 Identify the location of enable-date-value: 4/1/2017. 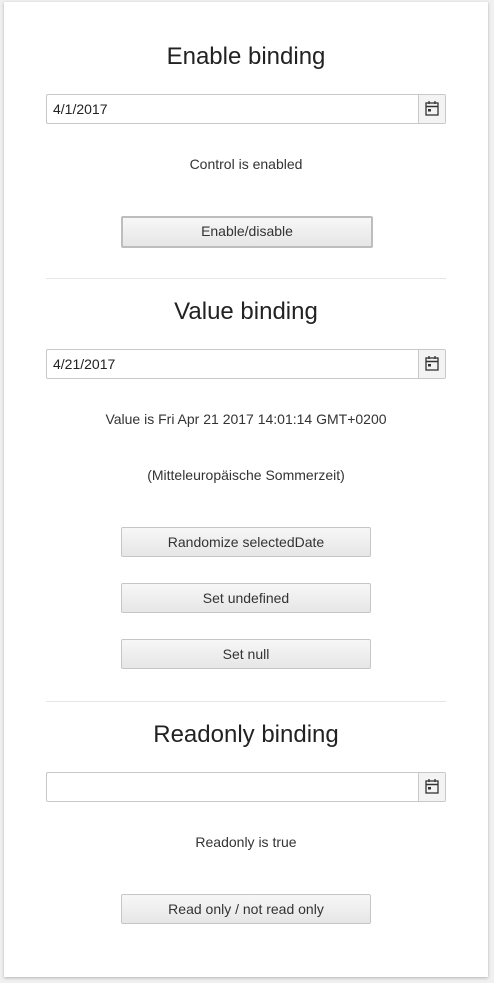
(80, 109).